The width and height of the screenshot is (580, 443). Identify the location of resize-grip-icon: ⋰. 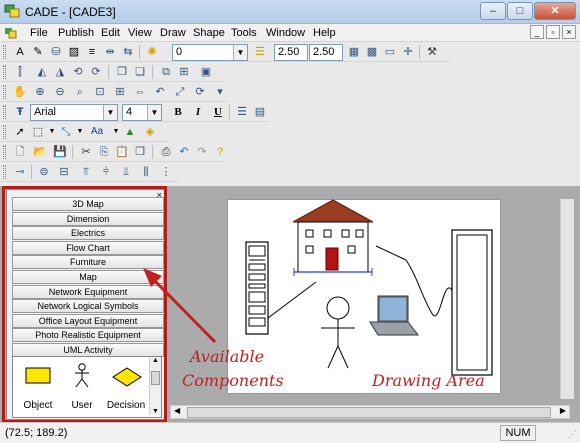
(572, 434).